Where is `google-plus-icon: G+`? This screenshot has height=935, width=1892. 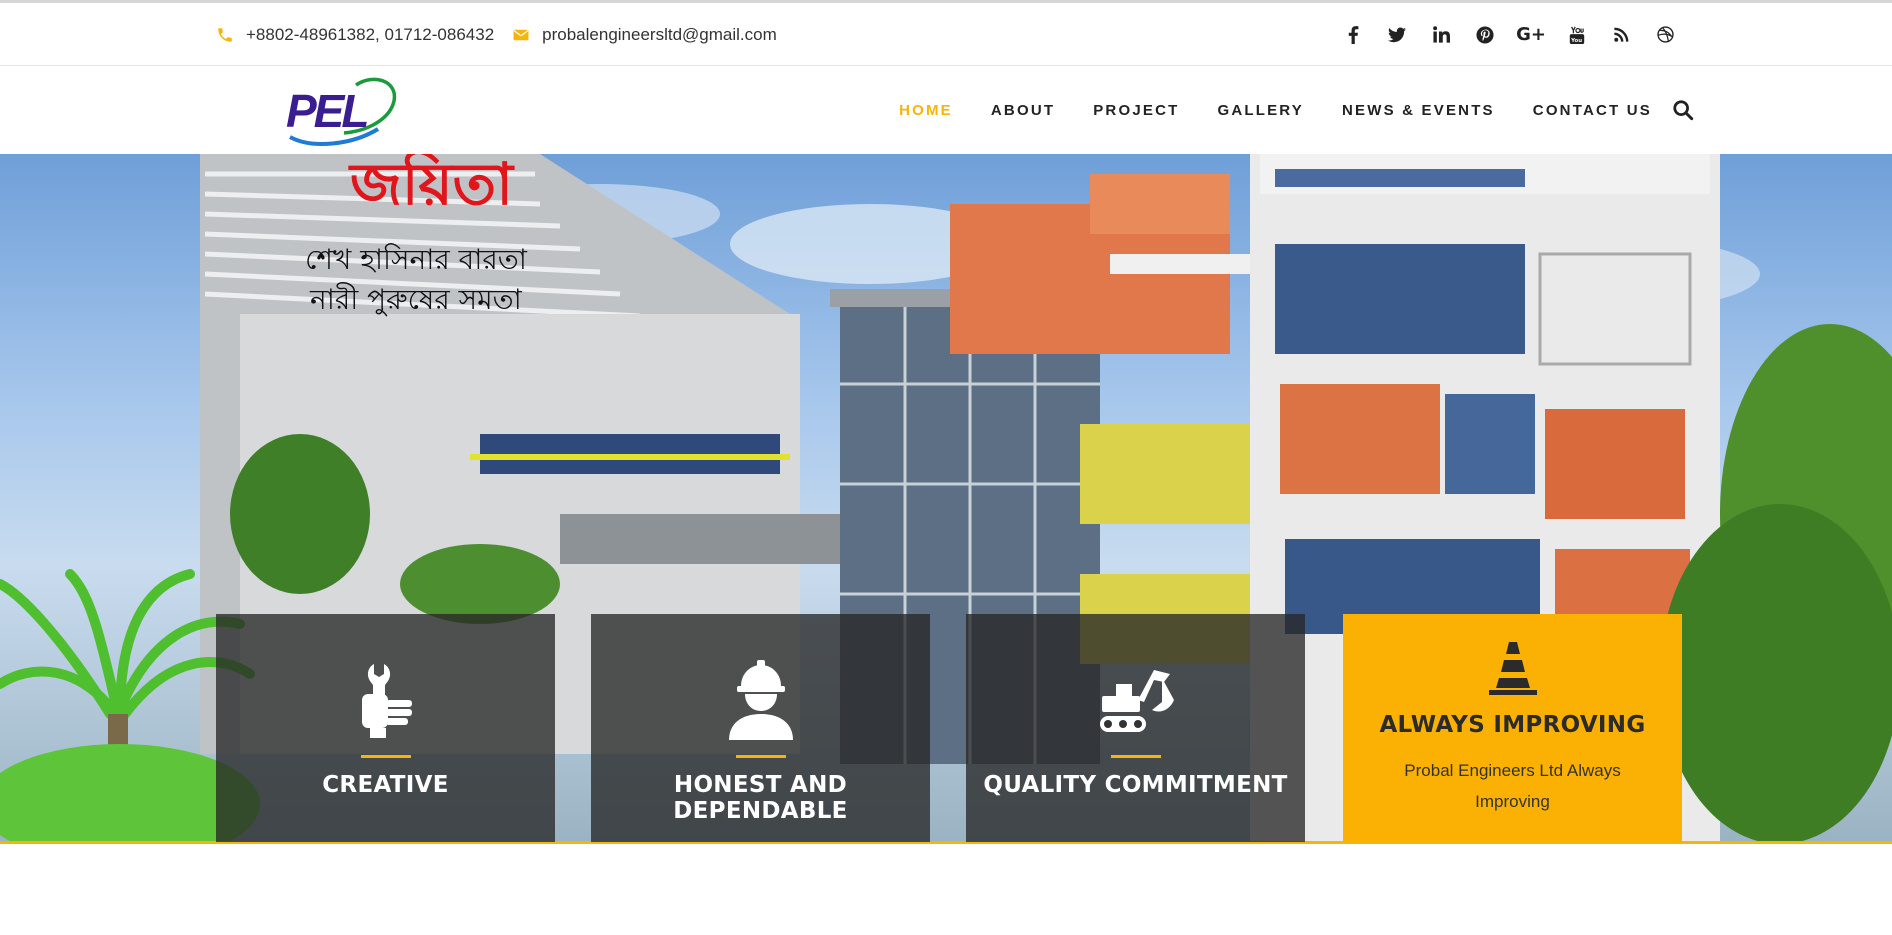 google-plus-icon: G+ is located at coordinates (1531, 35).